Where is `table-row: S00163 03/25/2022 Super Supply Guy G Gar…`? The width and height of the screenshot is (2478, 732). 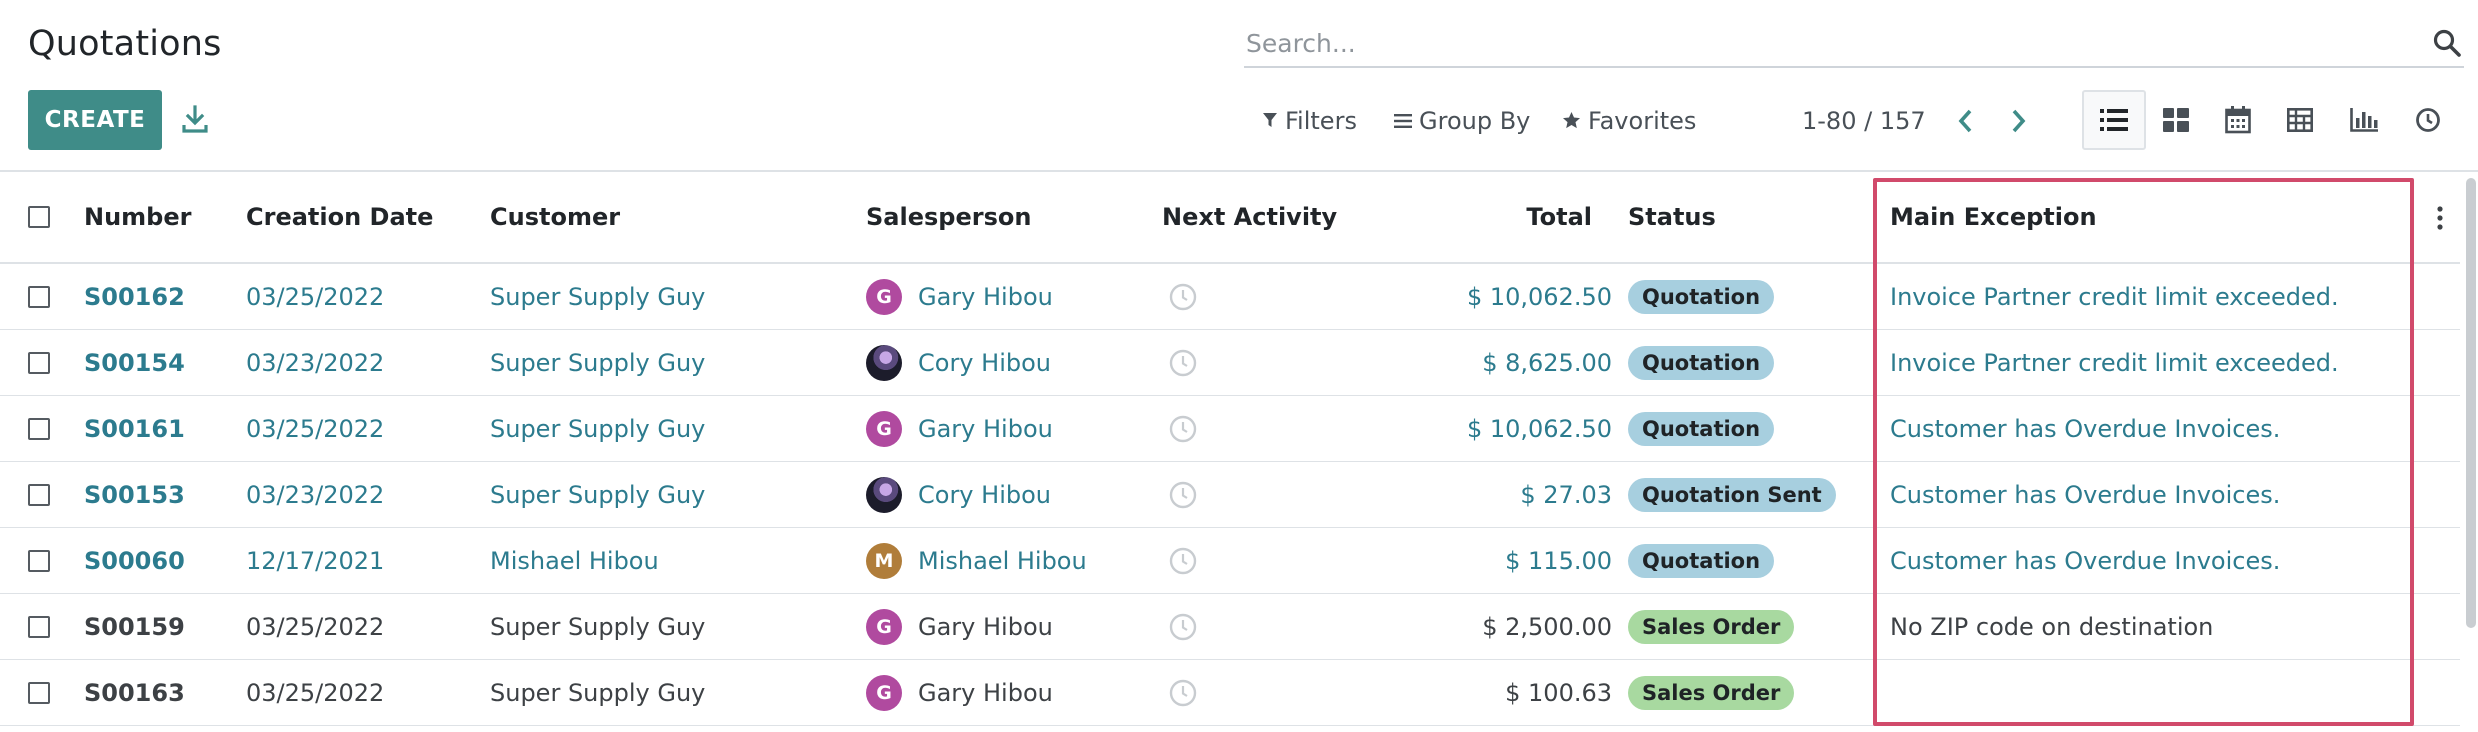
table-row: S00163 03/25/2022 Super Supply Guy G Gar… is located at coordinates (1230, 693).